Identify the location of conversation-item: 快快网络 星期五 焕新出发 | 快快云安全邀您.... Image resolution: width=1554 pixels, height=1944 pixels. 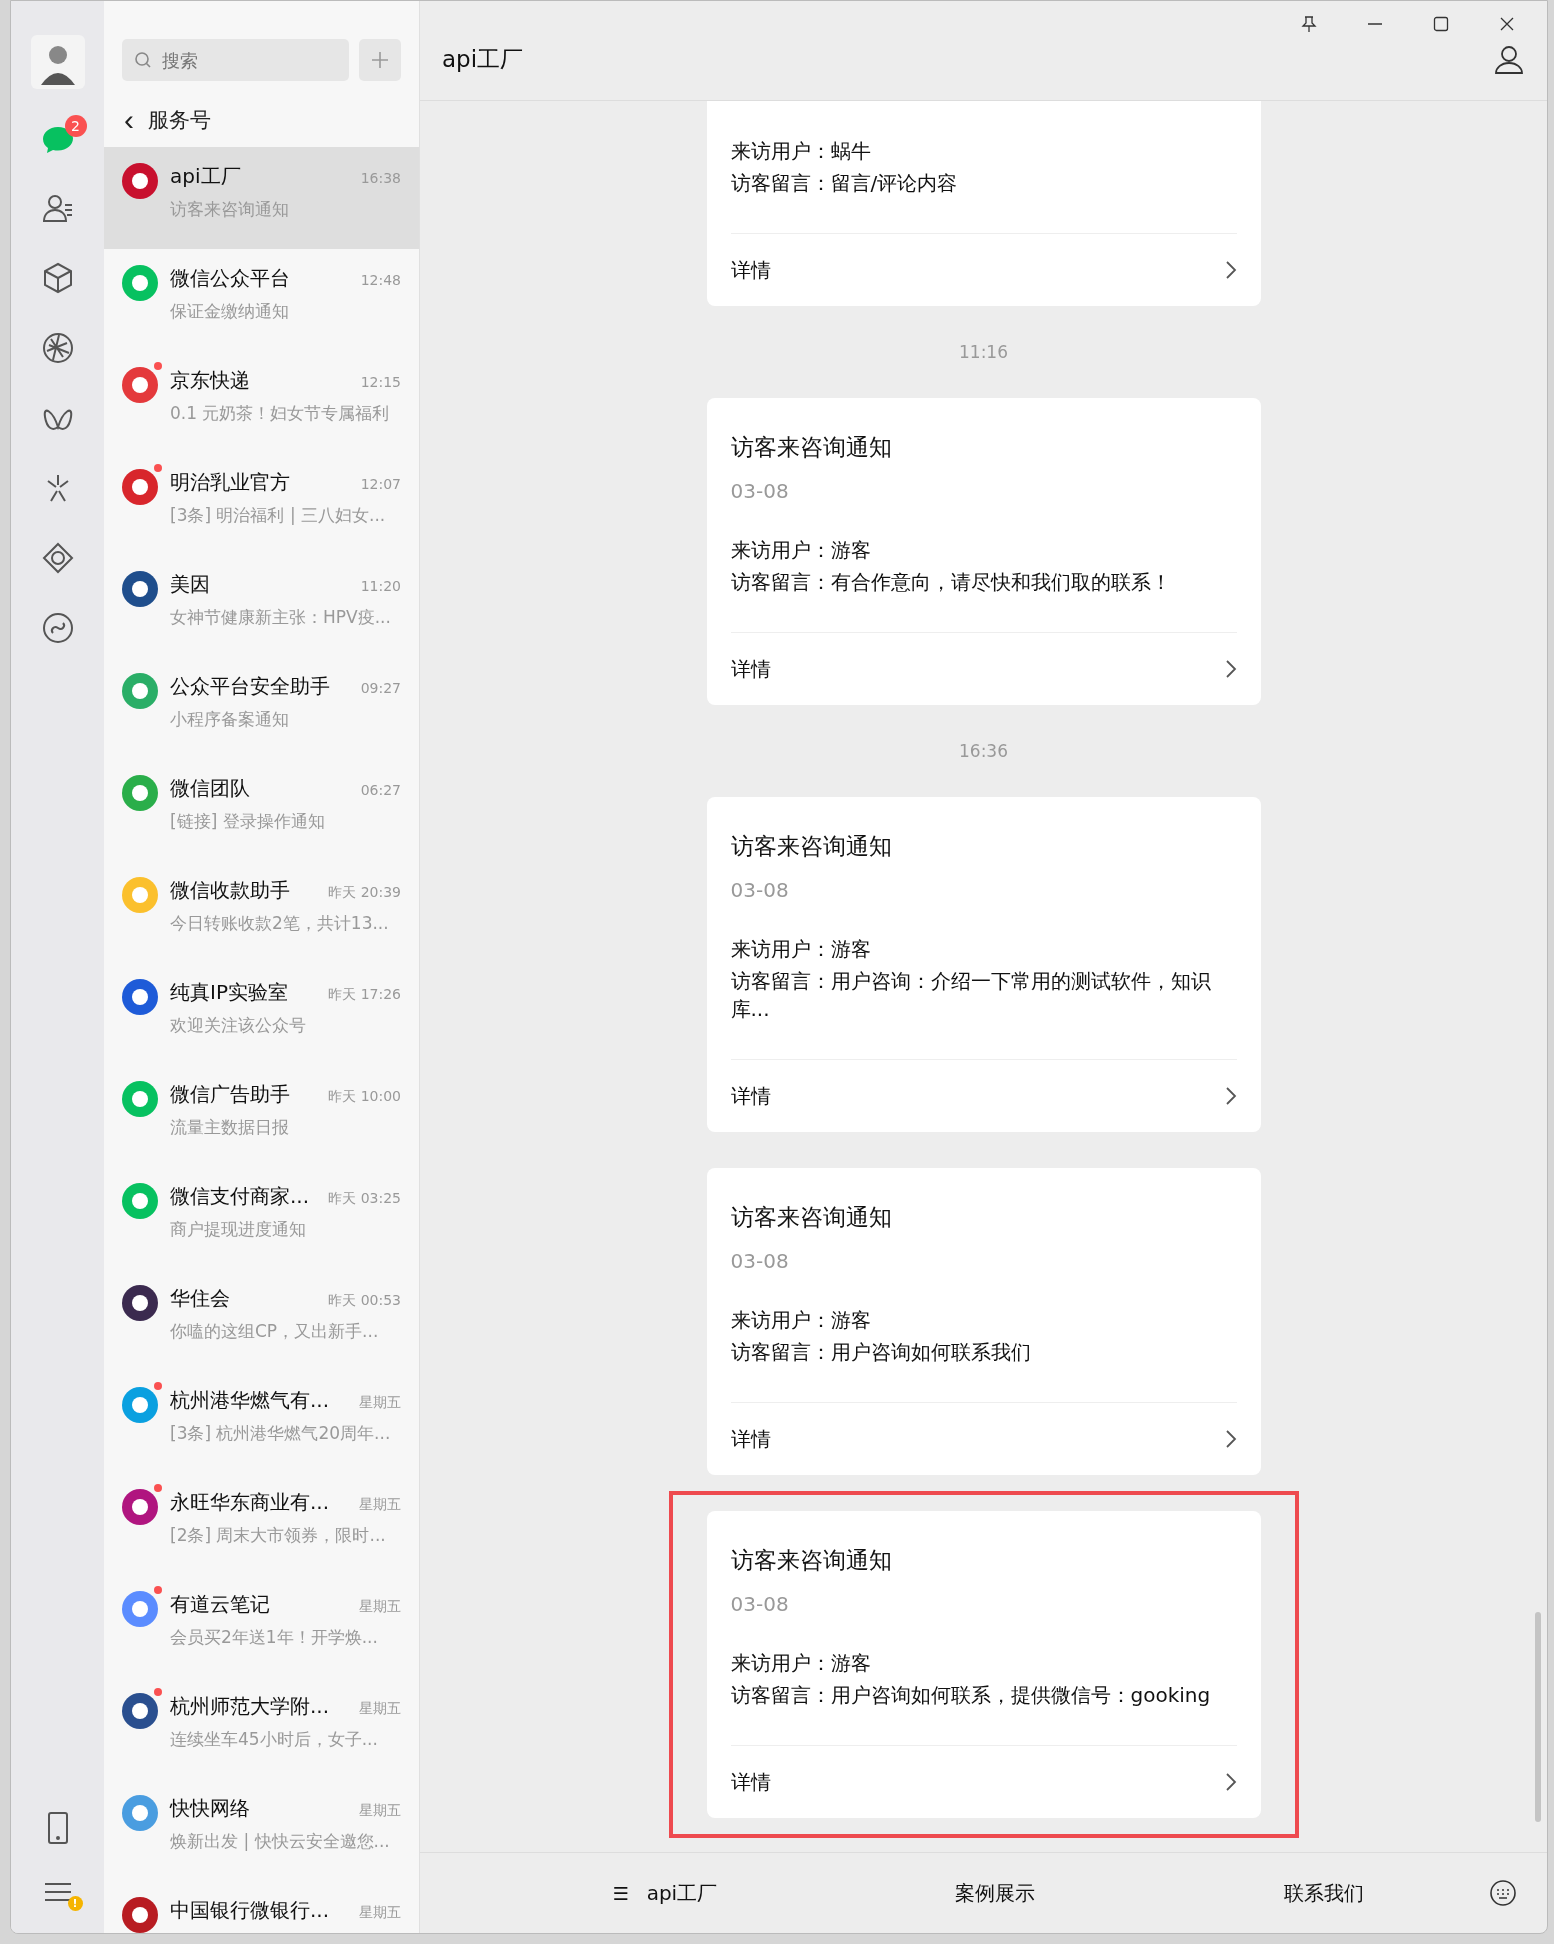
(261, 1830).